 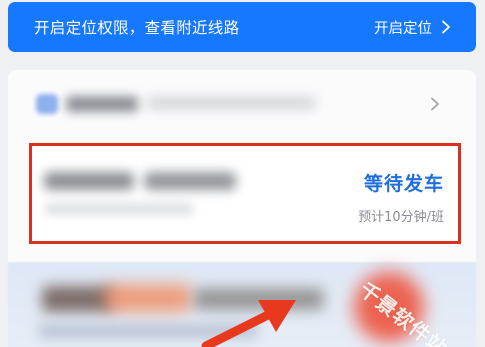 I want to click on enable-location-button: 开启定位, so click(x=414, y=27).